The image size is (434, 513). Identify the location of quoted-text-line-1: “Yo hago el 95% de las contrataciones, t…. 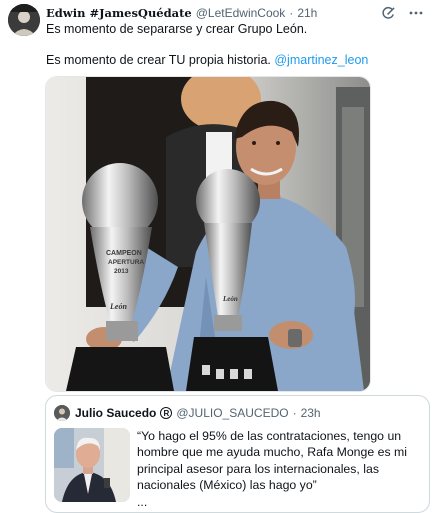
(269, 436).